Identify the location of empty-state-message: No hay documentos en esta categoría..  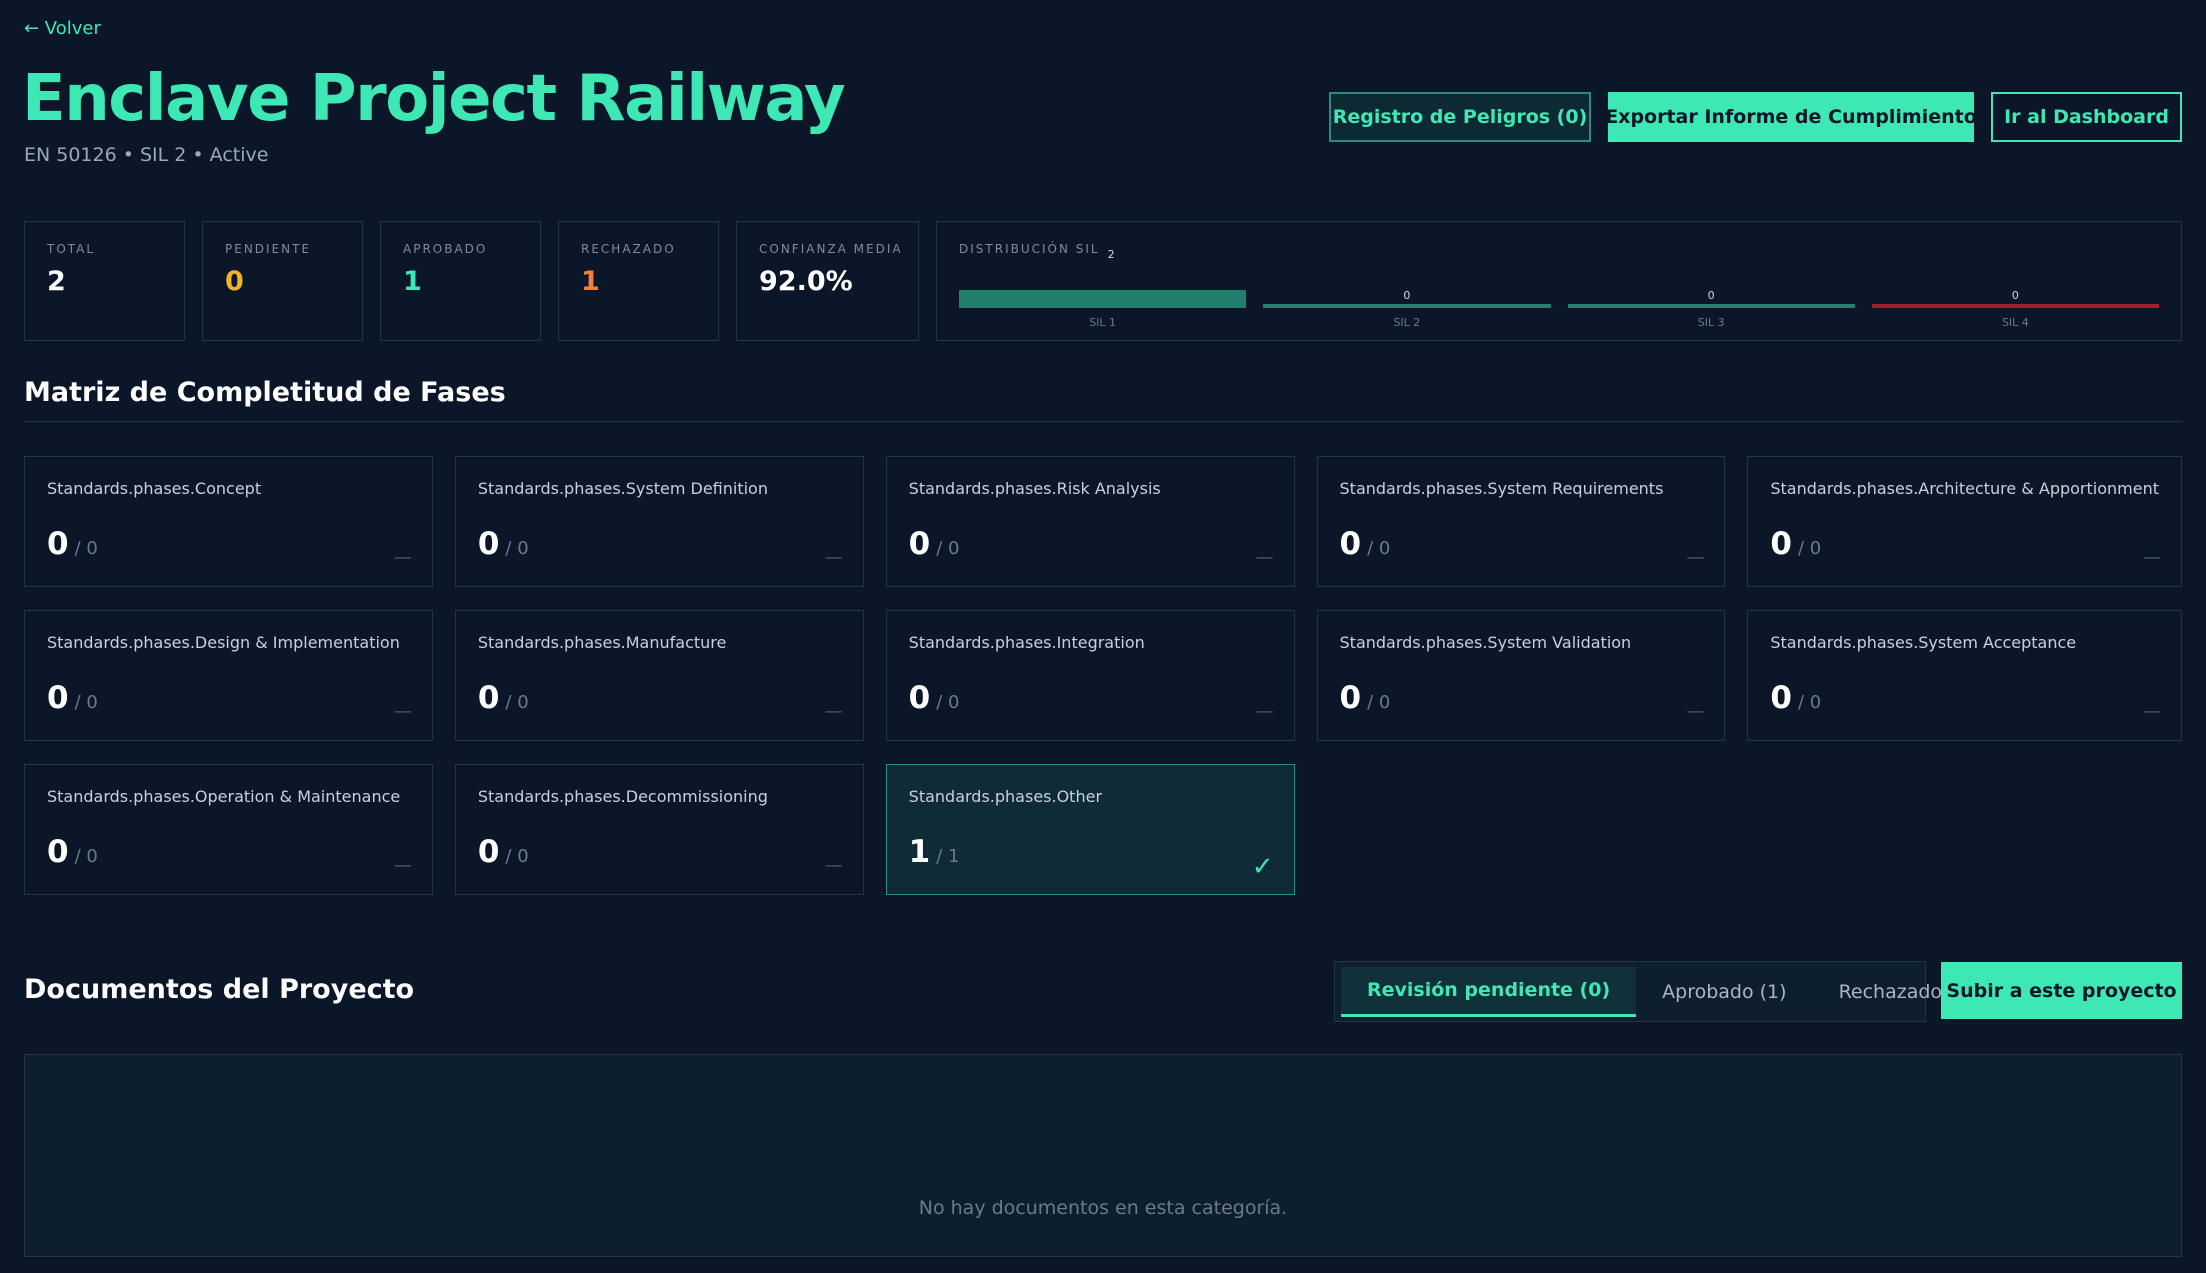
(1103, 1207).